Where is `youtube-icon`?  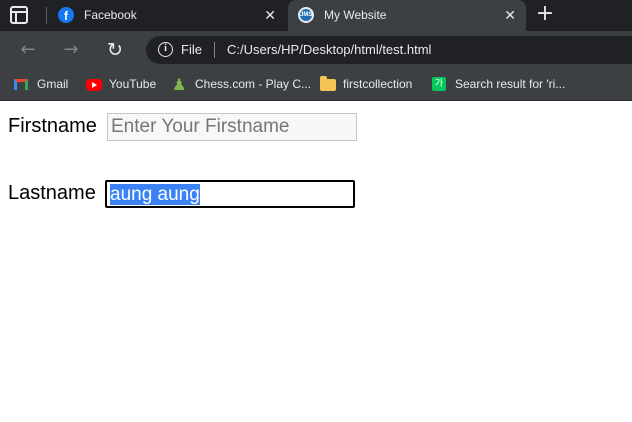 youtube-icon is located at coordinates (94, 85).